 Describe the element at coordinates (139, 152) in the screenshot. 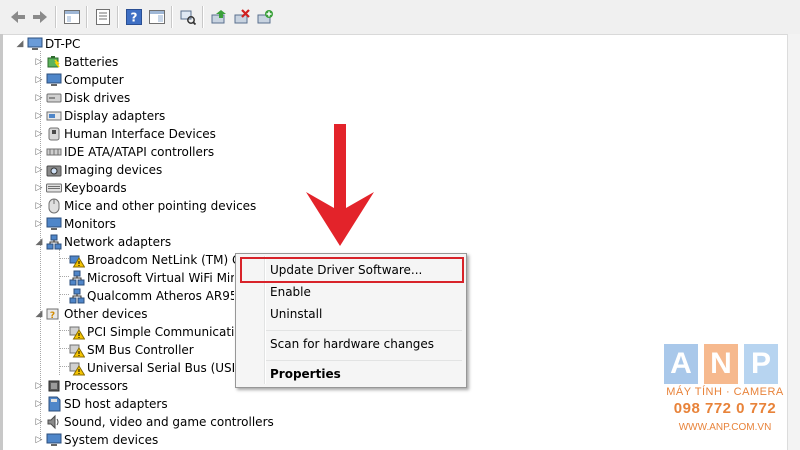

I see `tree-item-label: IDE ATA/ATAPI controllers` at that location.